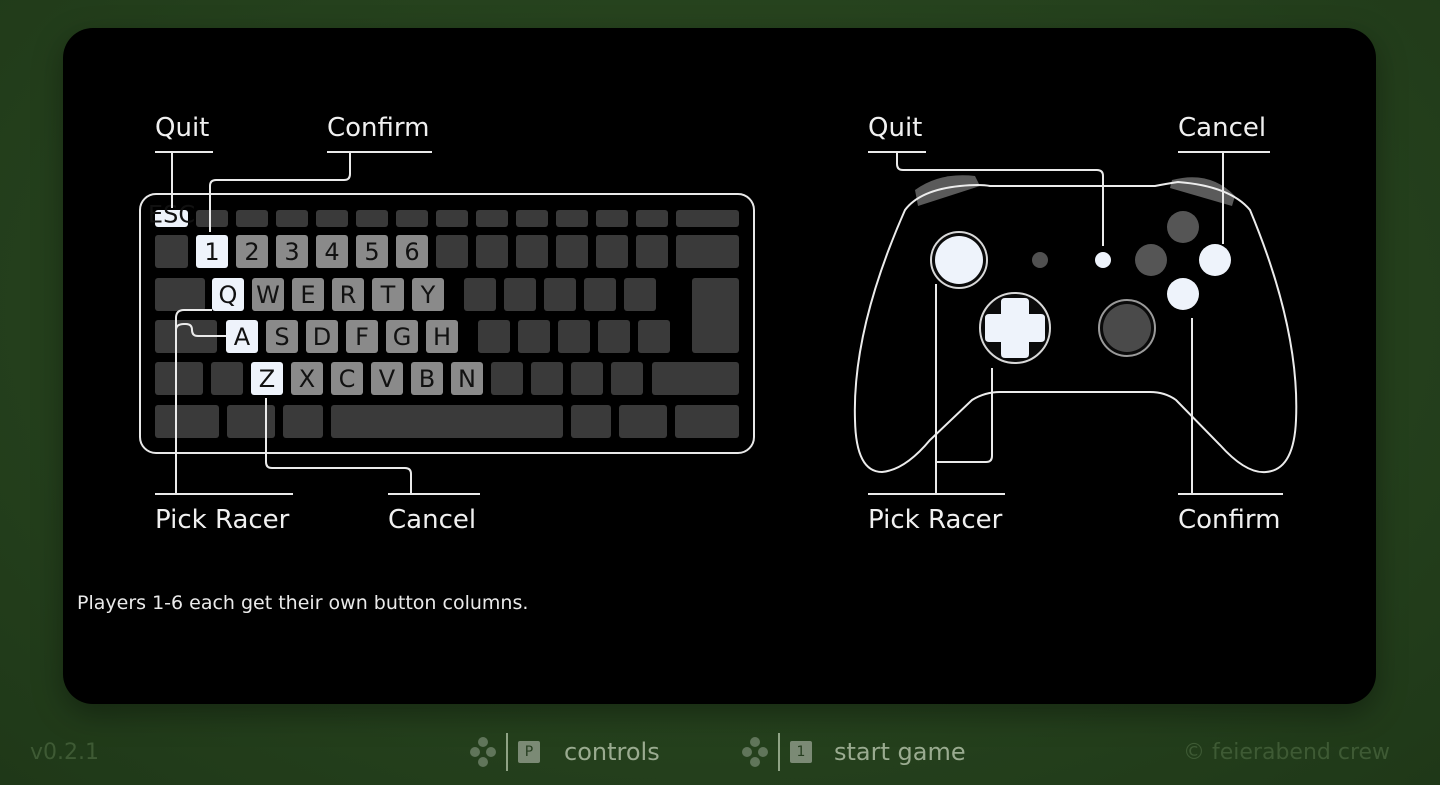  Describe the element at coordinates (228, 295) in the screenshot. I see `key-letter-label: Q` at that location.